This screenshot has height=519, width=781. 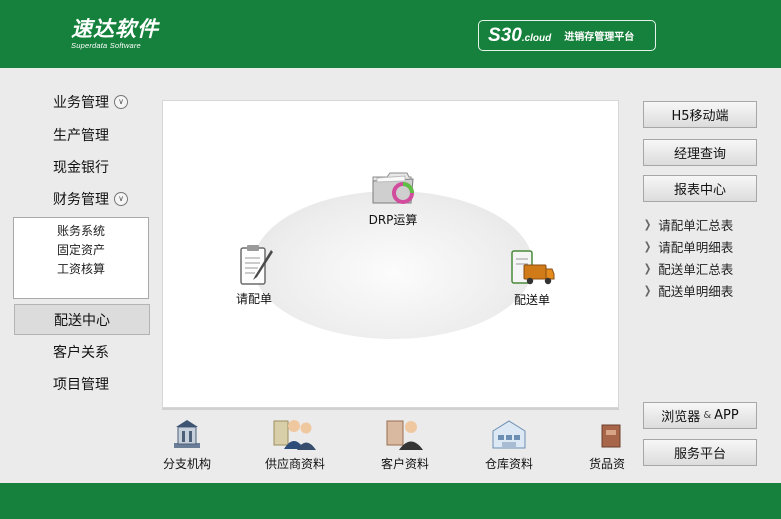 I want to click on tile-goods: 货品资, so click(x=607, y=444).